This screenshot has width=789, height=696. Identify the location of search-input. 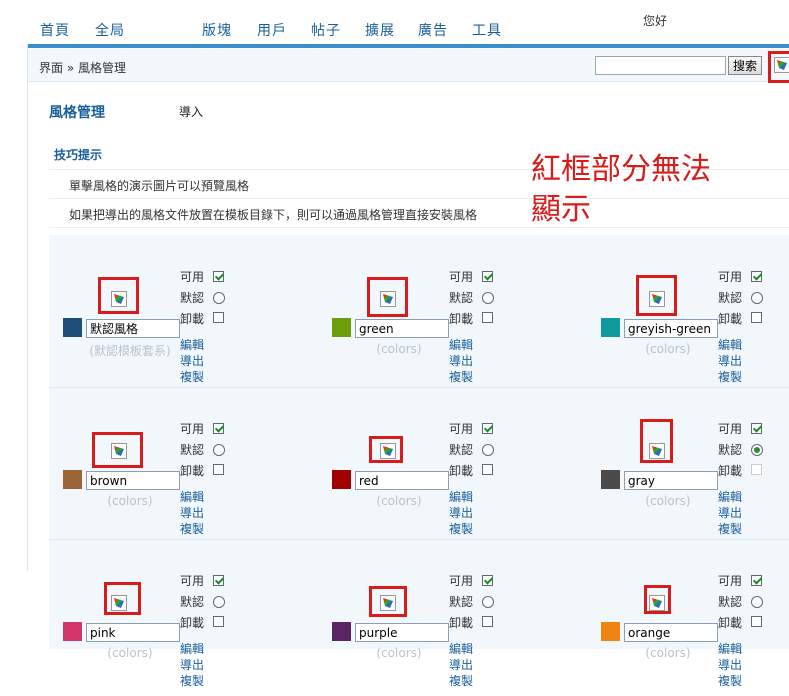
(660, 65).